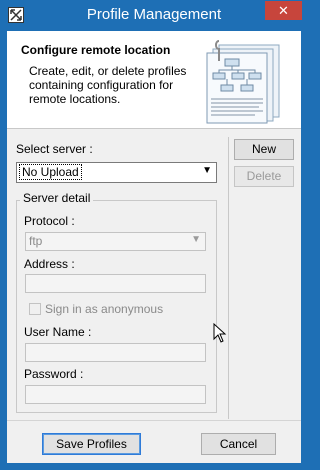 This screenshot has width=320, height=470. Describe the element at coordinates (264, 149) in the screenshot. I see `new-button: New` at that location.